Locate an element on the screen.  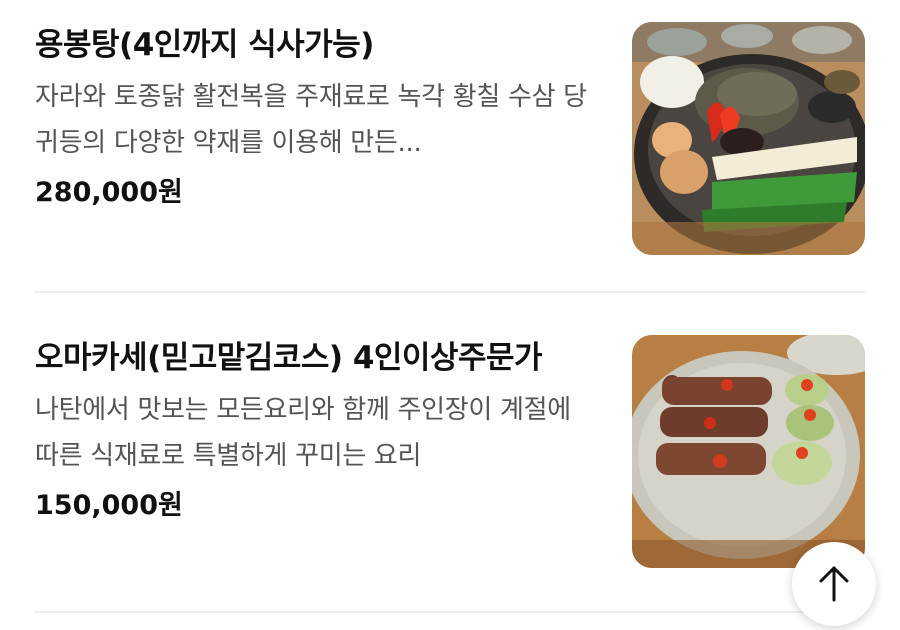
menu-item-price: 150,000원 is located at coordinates (109, 505).